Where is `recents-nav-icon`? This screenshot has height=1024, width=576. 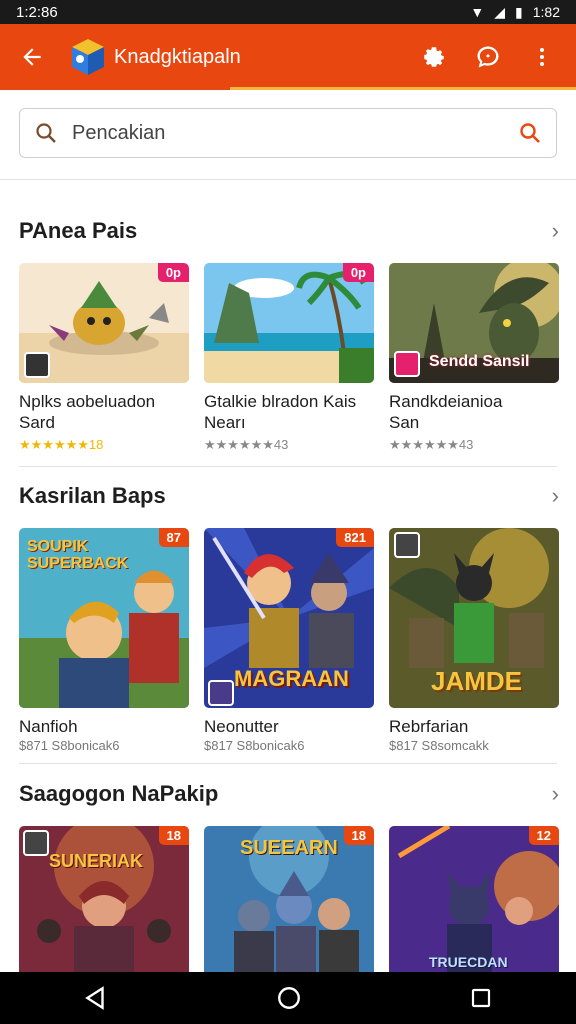 recents-nav-icon is located at coordinates (481, 998).